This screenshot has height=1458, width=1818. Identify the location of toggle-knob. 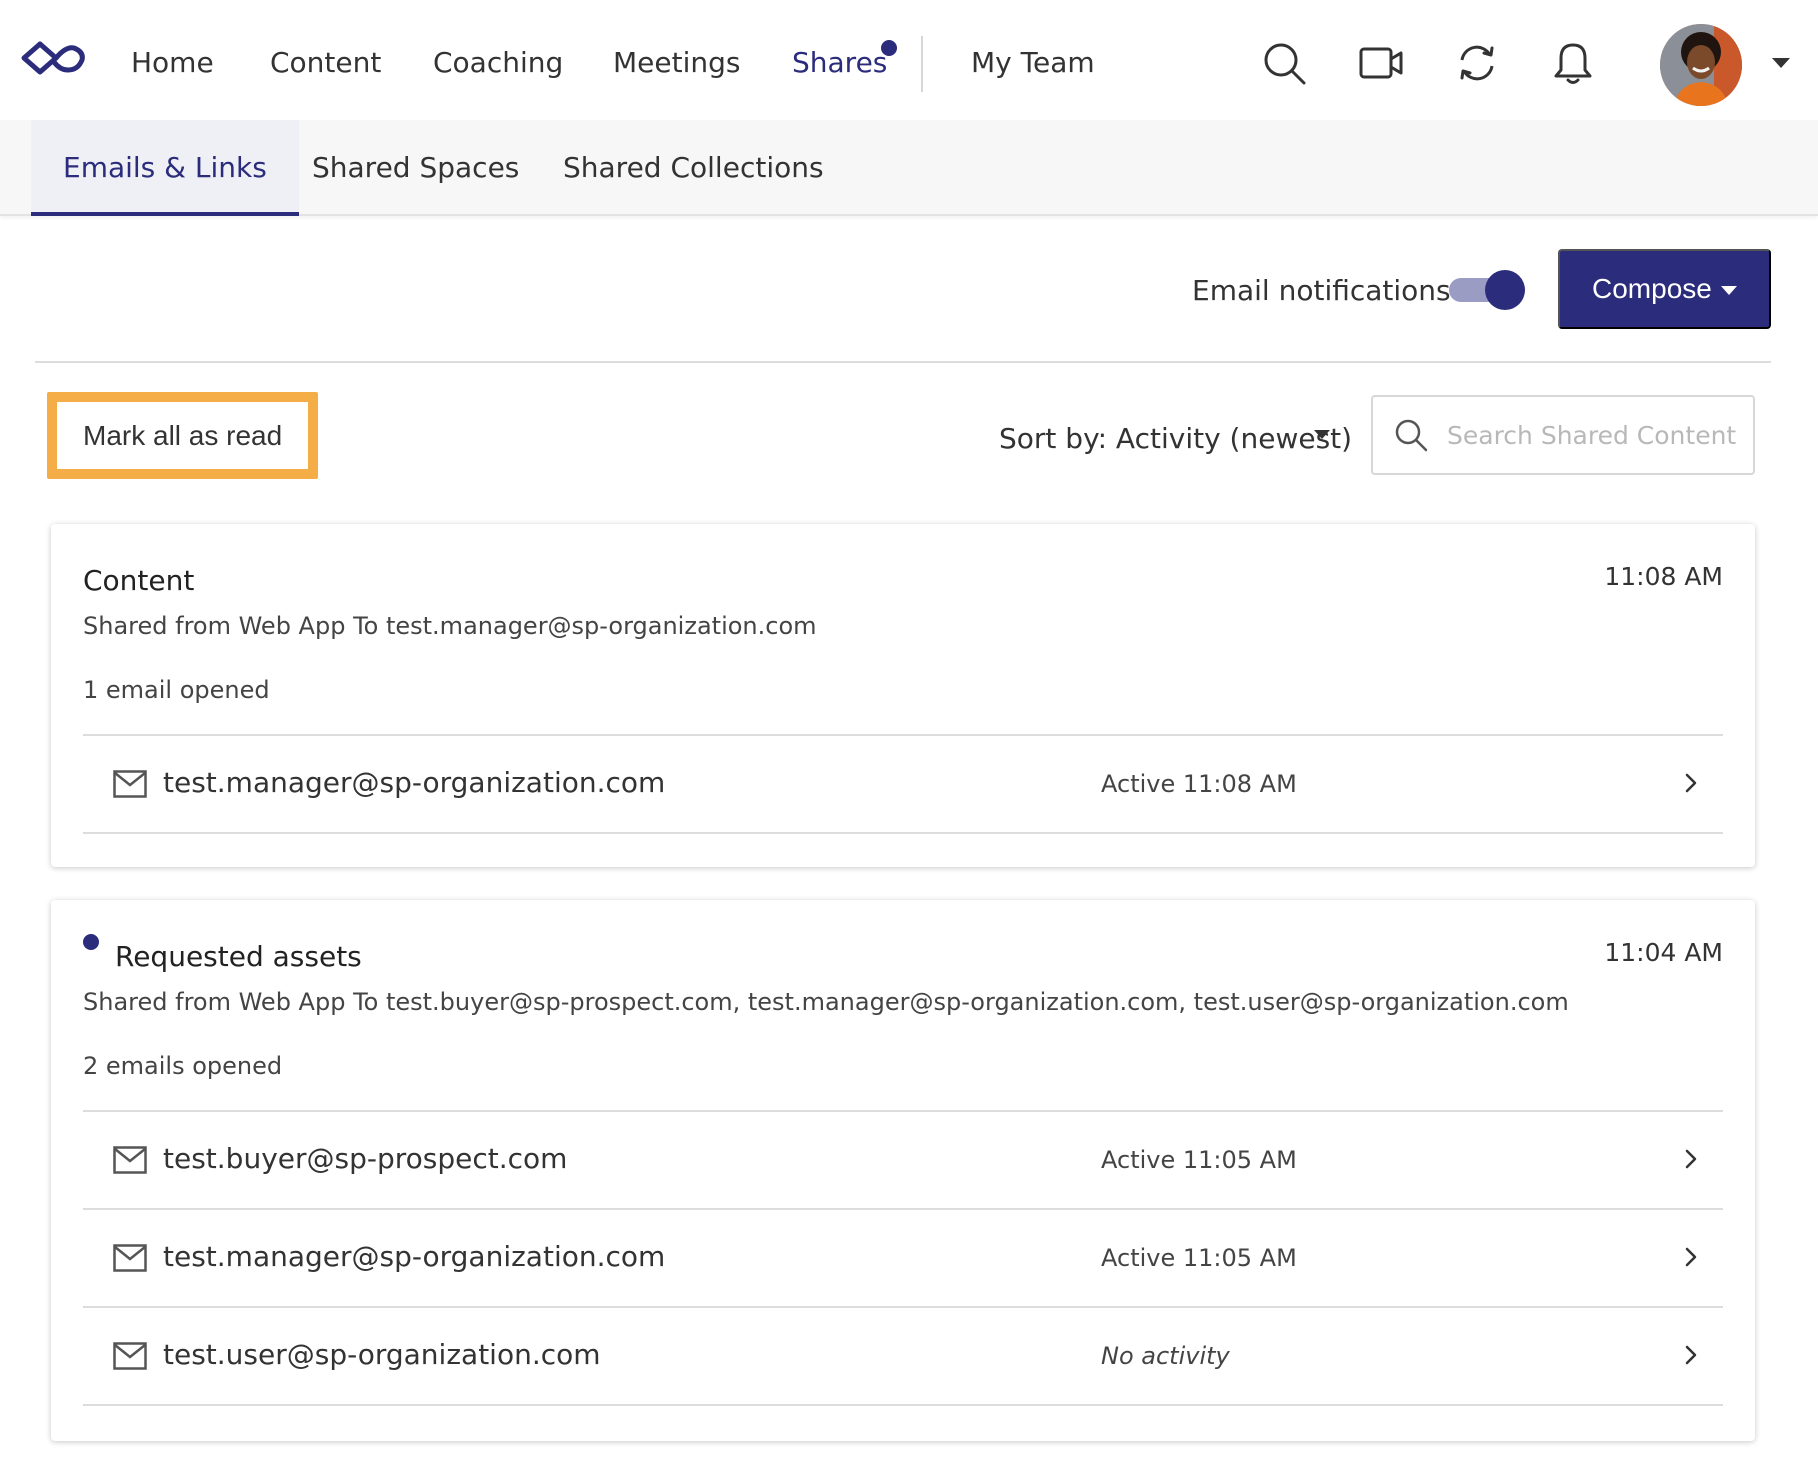
(1505, 290).